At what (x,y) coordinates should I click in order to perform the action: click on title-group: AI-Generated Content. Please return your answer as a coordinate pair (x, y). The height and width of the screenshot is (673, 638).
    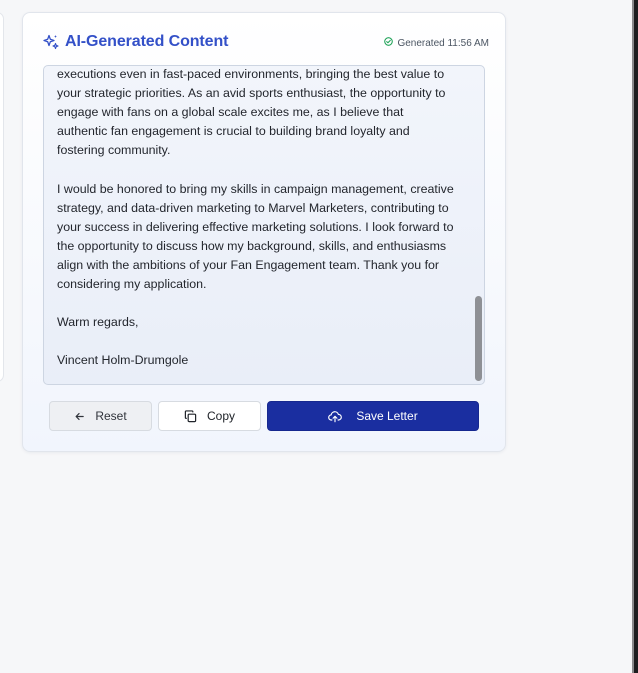
    Looking at the image, I should click on (135, 42).